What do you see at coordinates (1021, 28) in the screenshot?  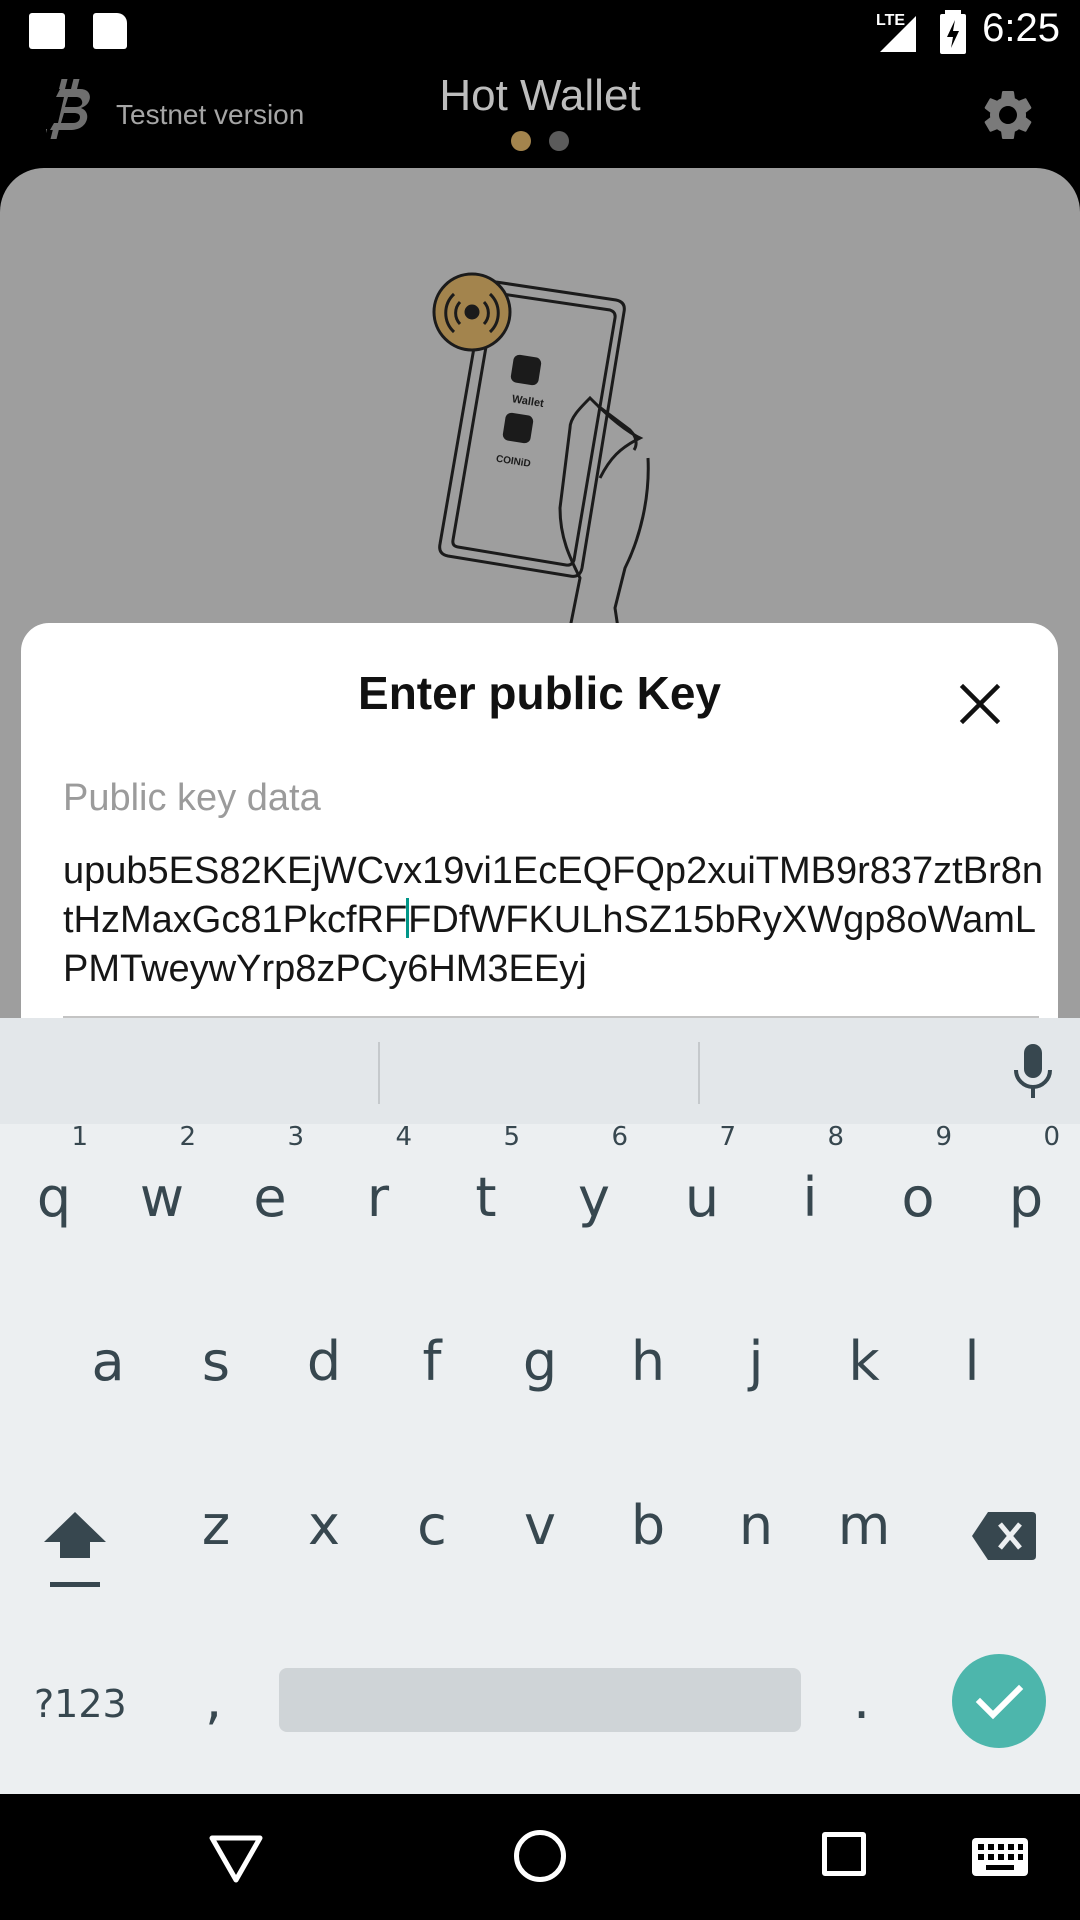 I see `clock: 6:25` at bounding box center [1021, 28].